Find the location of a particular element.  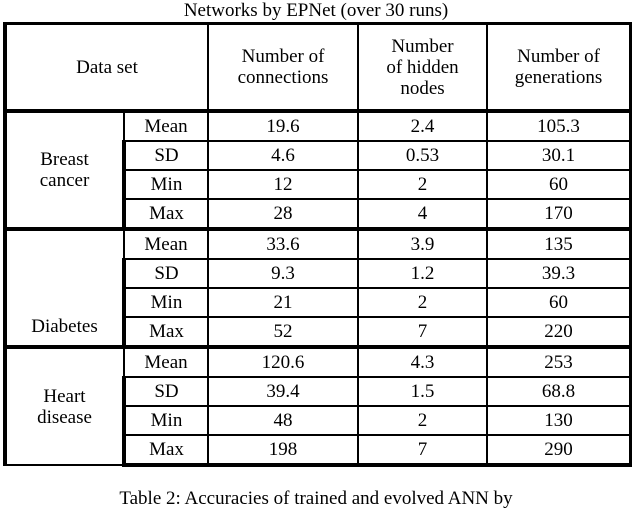

value-connections: 4.6 is located at coordinates (283, 155).